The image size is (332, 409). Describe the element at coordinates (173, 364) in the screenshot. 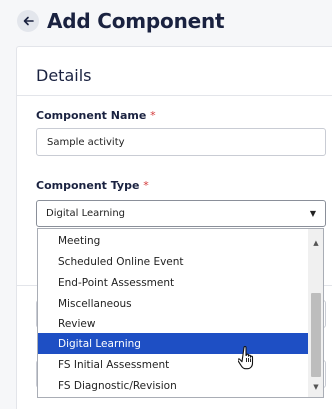

I see `dropdown-option: FS Initial Assessment` at that location.